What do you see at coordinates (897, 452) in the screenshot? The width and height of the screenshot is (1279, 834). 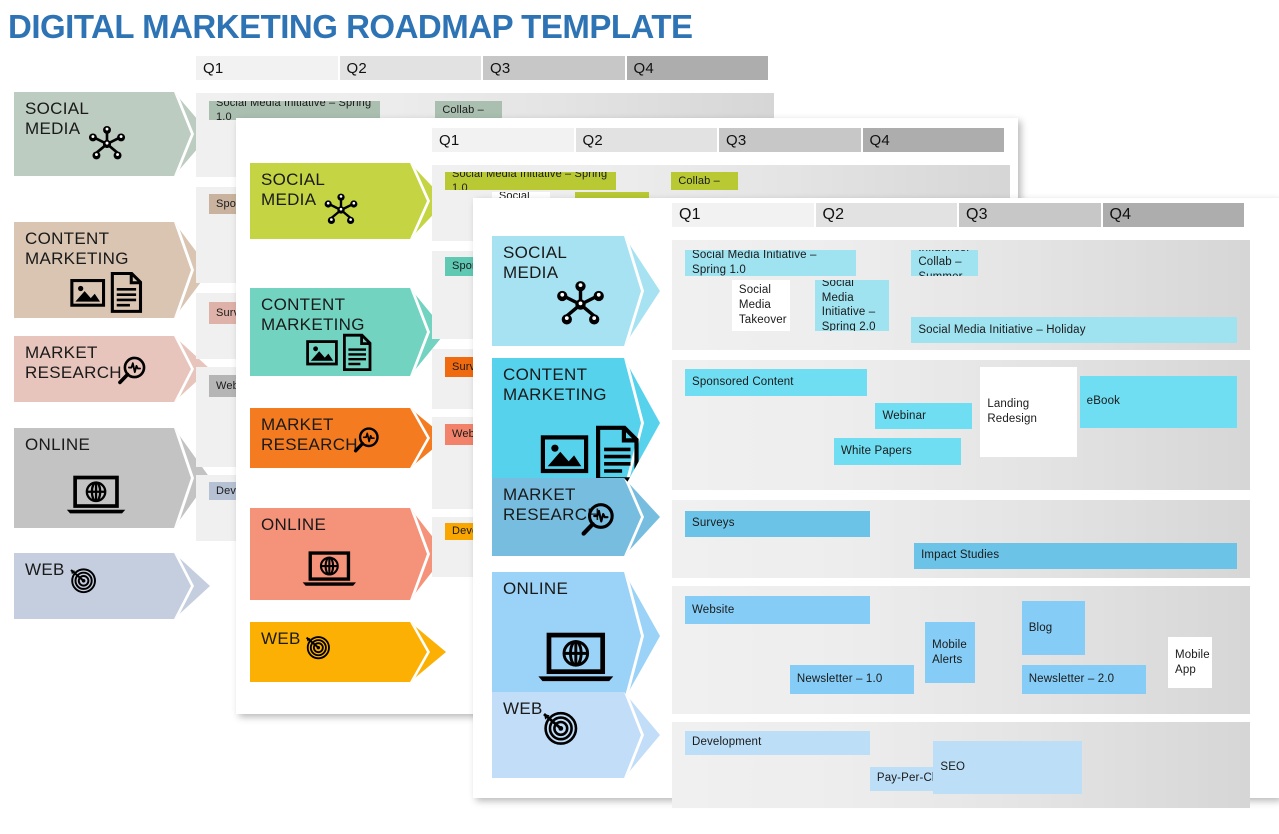 I see `timeline-bar: White Papers` at bounding box center [897, 452].